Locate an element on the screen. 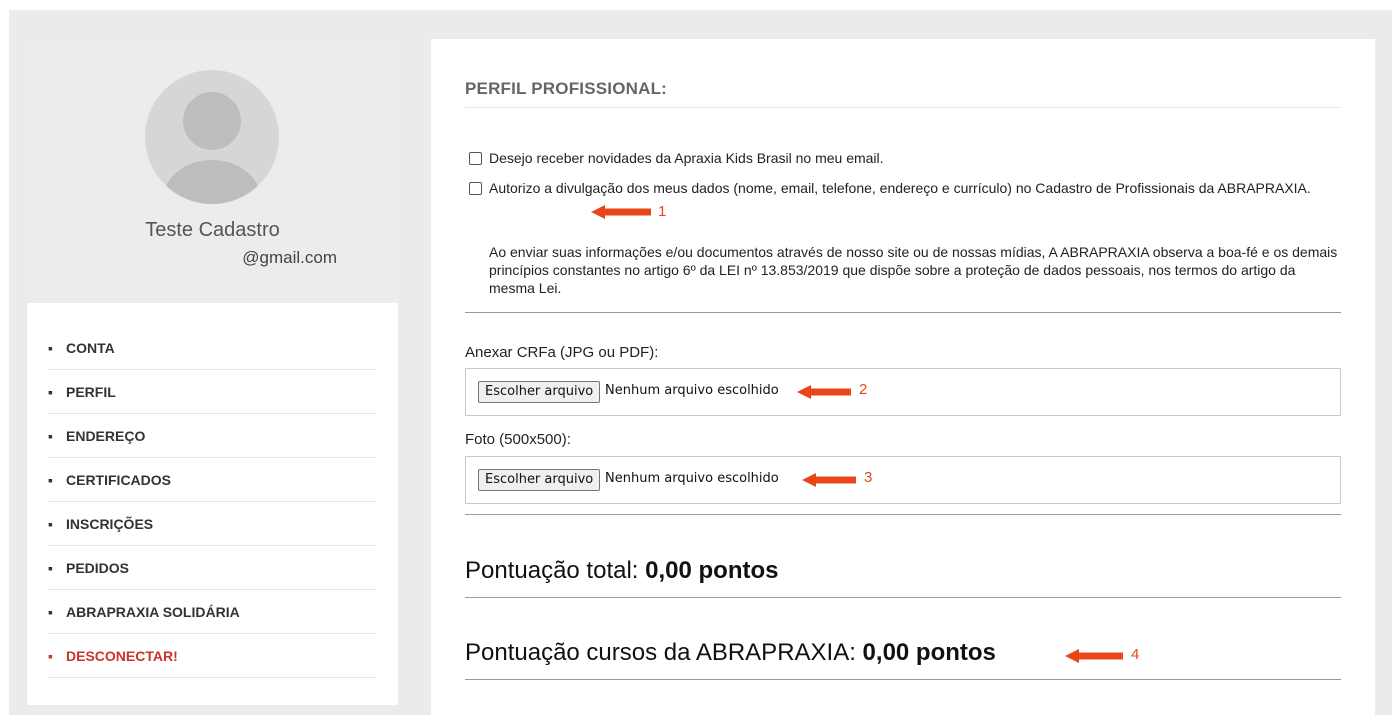 The height and width of the screenshot is (715, 1392). score-total-value: 0,00 pontos is located at coordinates (712, 570).